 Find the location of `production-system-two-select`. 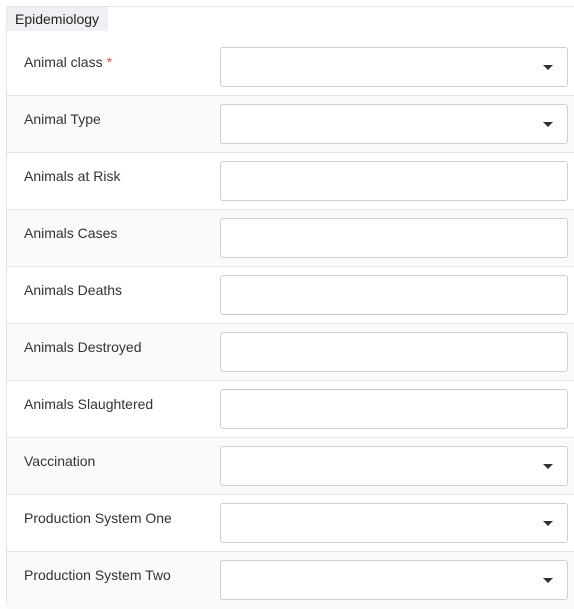

production-system-two-select is located at coordinates (394, 580).